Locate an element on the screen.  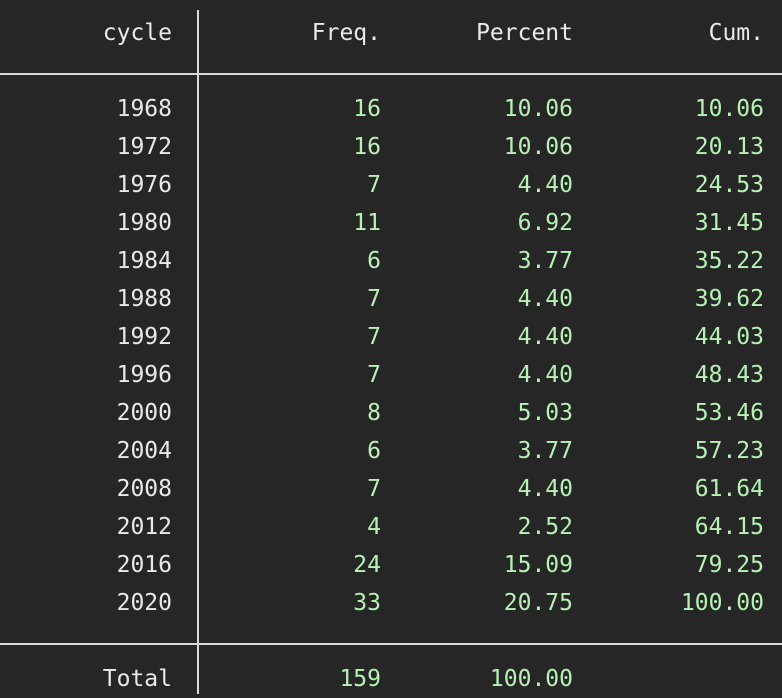
cell-cycle: 2000 is located at coordinates (144, 413).